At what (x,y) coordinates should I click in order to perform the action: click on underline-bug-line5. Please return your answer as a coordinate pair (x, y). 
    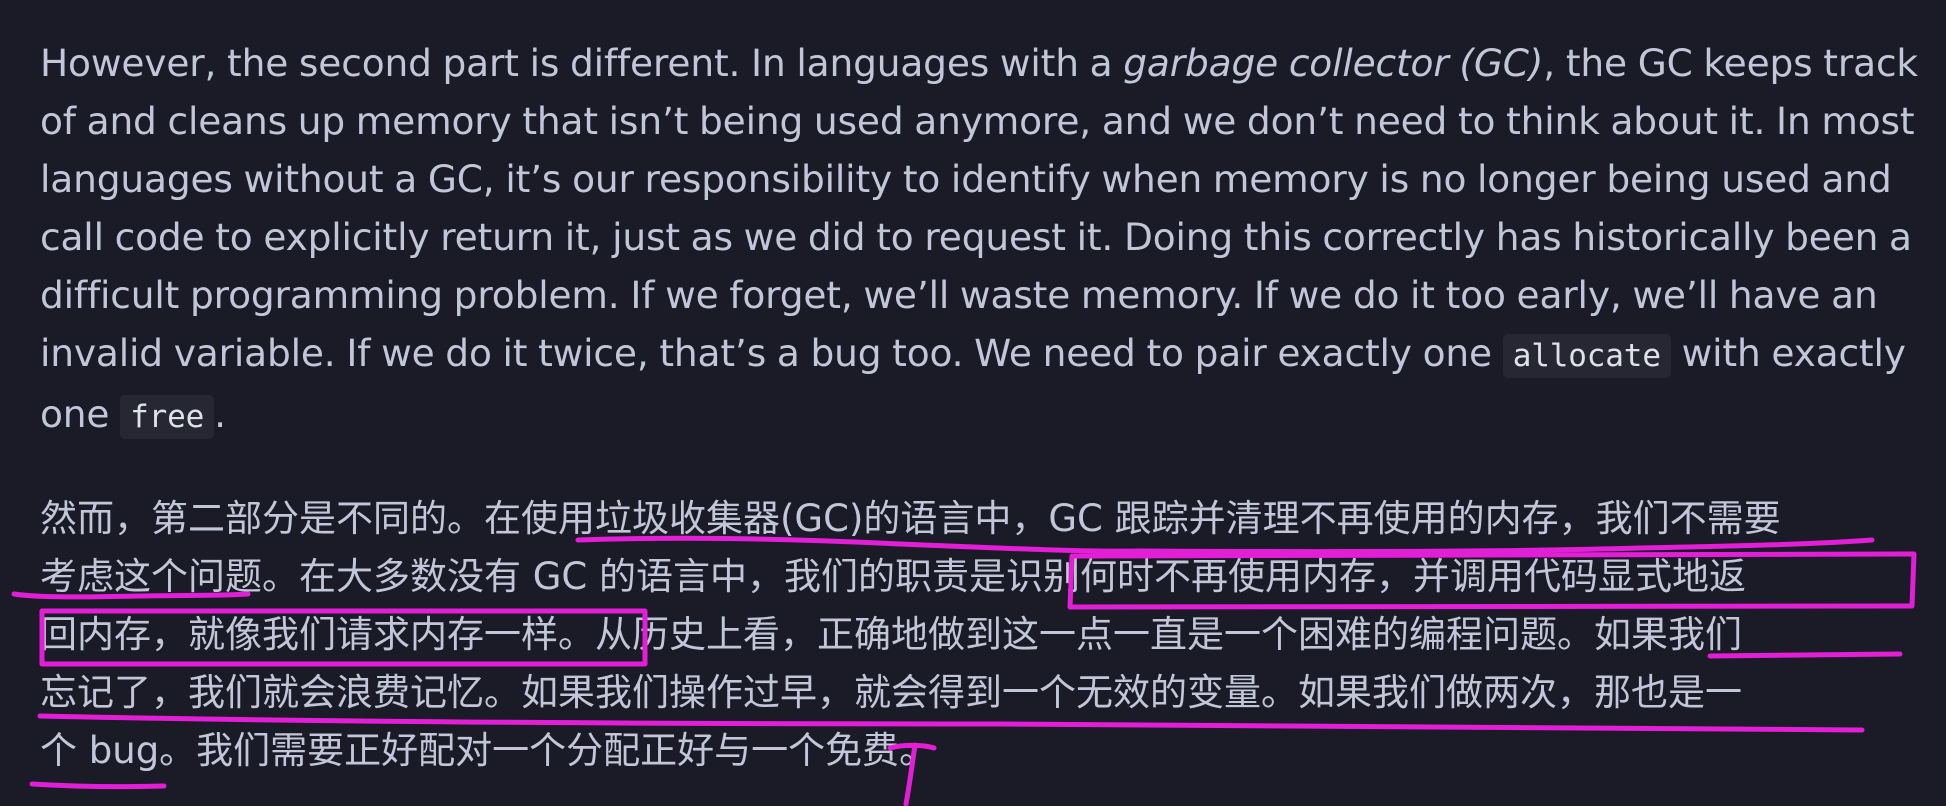
    Looking at the image, I should click on (98, 785).